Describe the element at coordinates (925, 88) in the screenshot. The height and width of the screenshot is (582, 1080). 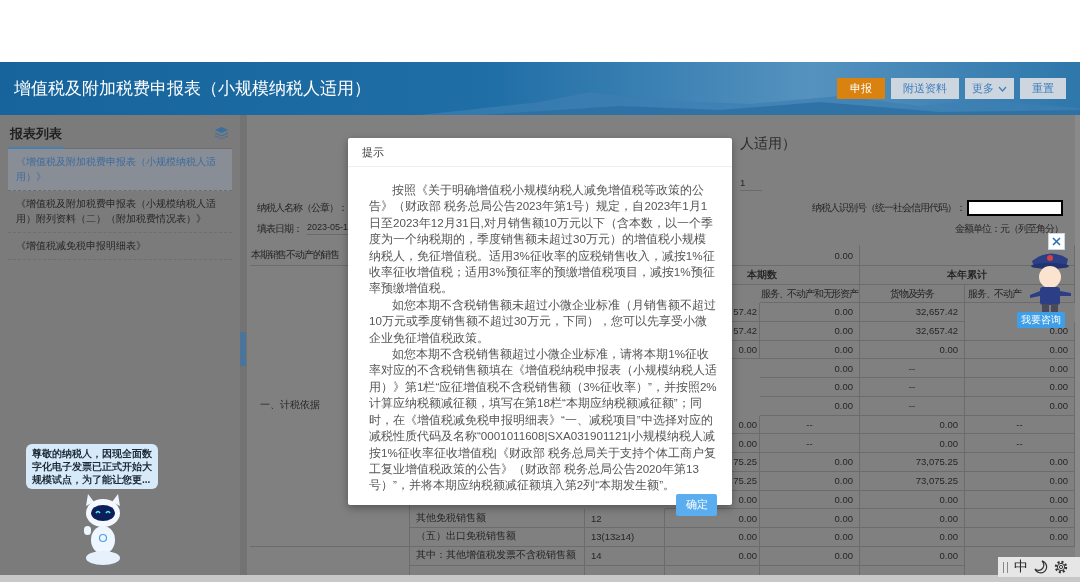
I see `toolbar-button: 附送资料` at that location.